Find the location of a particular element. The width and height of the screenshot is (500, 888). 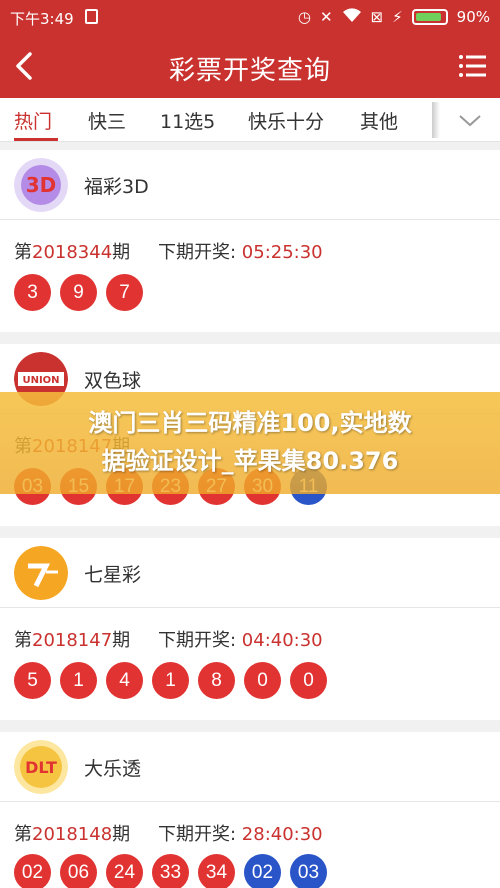

ball: 7 is located at coordinates (124, 292).